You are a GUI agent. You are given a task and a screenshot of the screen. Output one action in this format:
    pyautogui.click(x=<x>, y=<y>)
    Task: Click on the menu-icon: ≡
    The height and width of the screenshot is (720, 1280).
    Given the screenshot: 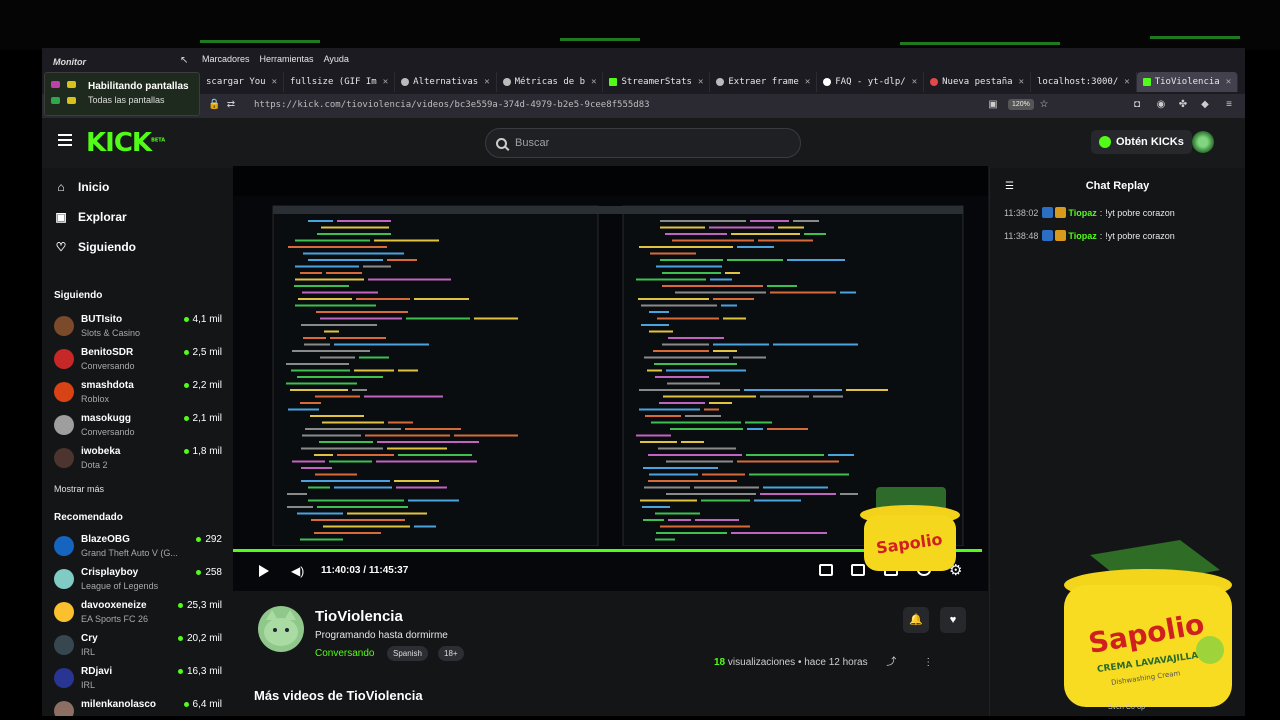 What is the action you would take?
    pyautogui.click(x=1229, y=105)
    